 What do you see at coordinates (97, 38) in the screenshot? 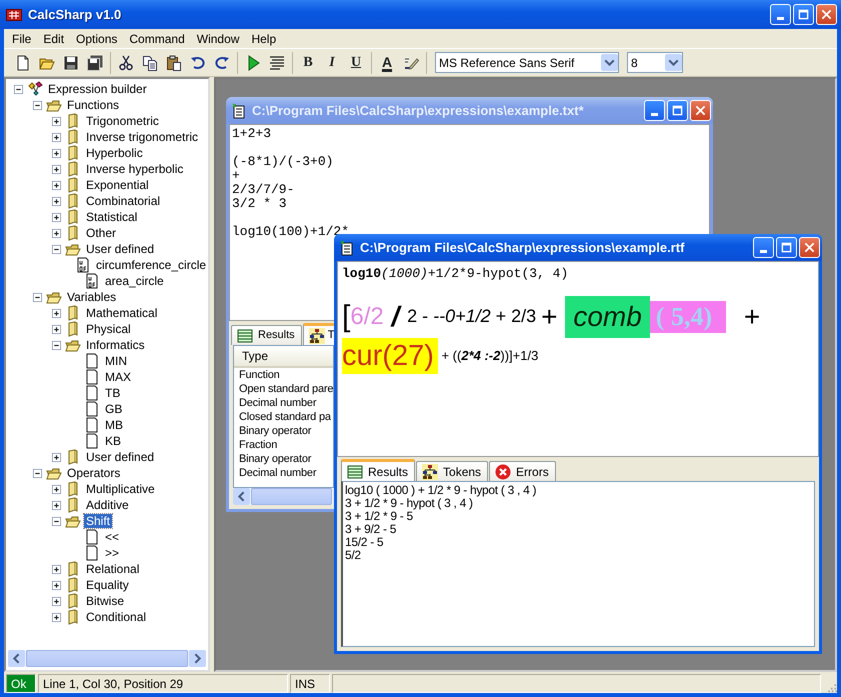
I see `menu-item: Options` at bounding box center [97, 38].